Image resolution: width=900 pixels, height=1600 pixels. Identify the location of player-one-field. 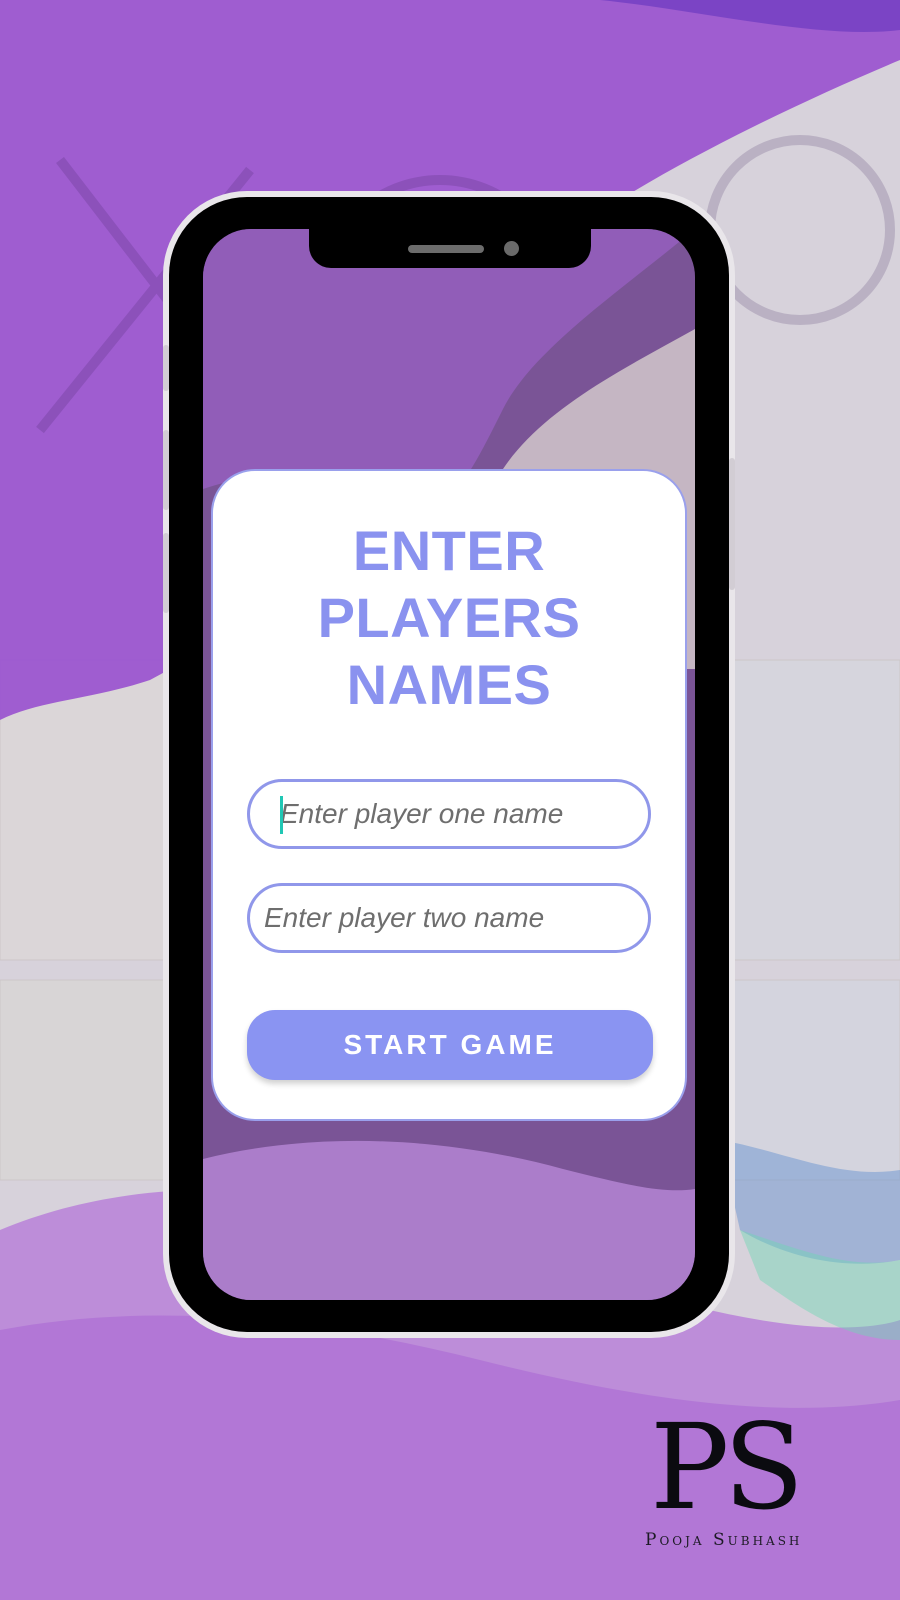
(449, 814).